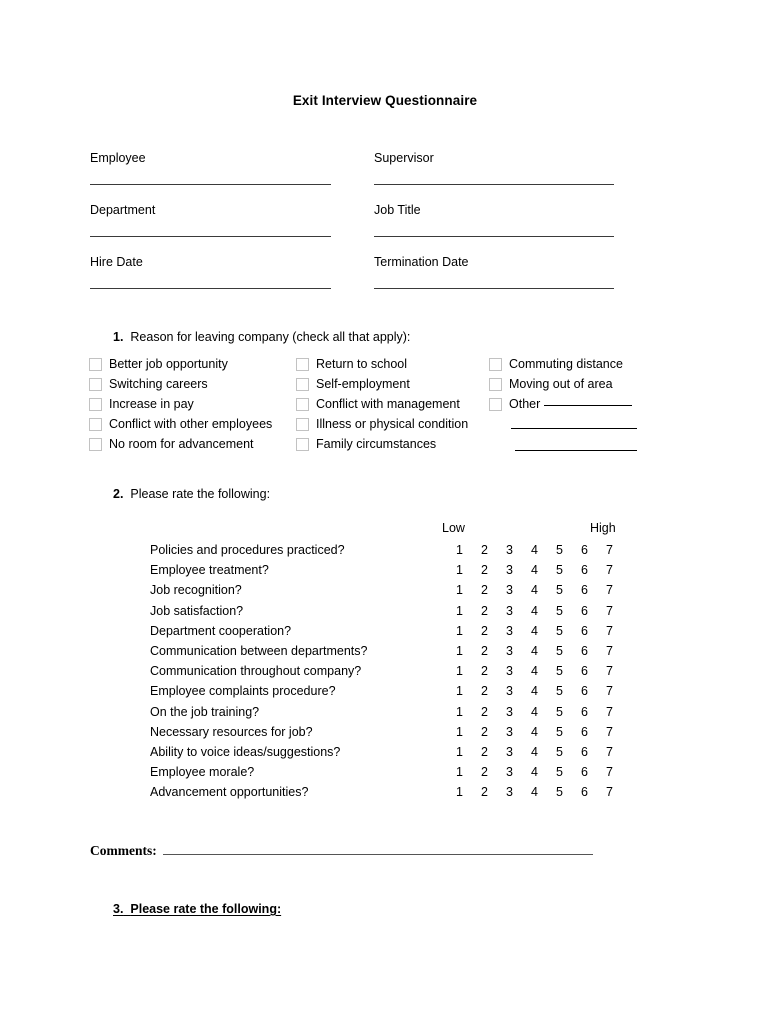  I want to click on checkbox-row: Self-employment, so click(382, 386).